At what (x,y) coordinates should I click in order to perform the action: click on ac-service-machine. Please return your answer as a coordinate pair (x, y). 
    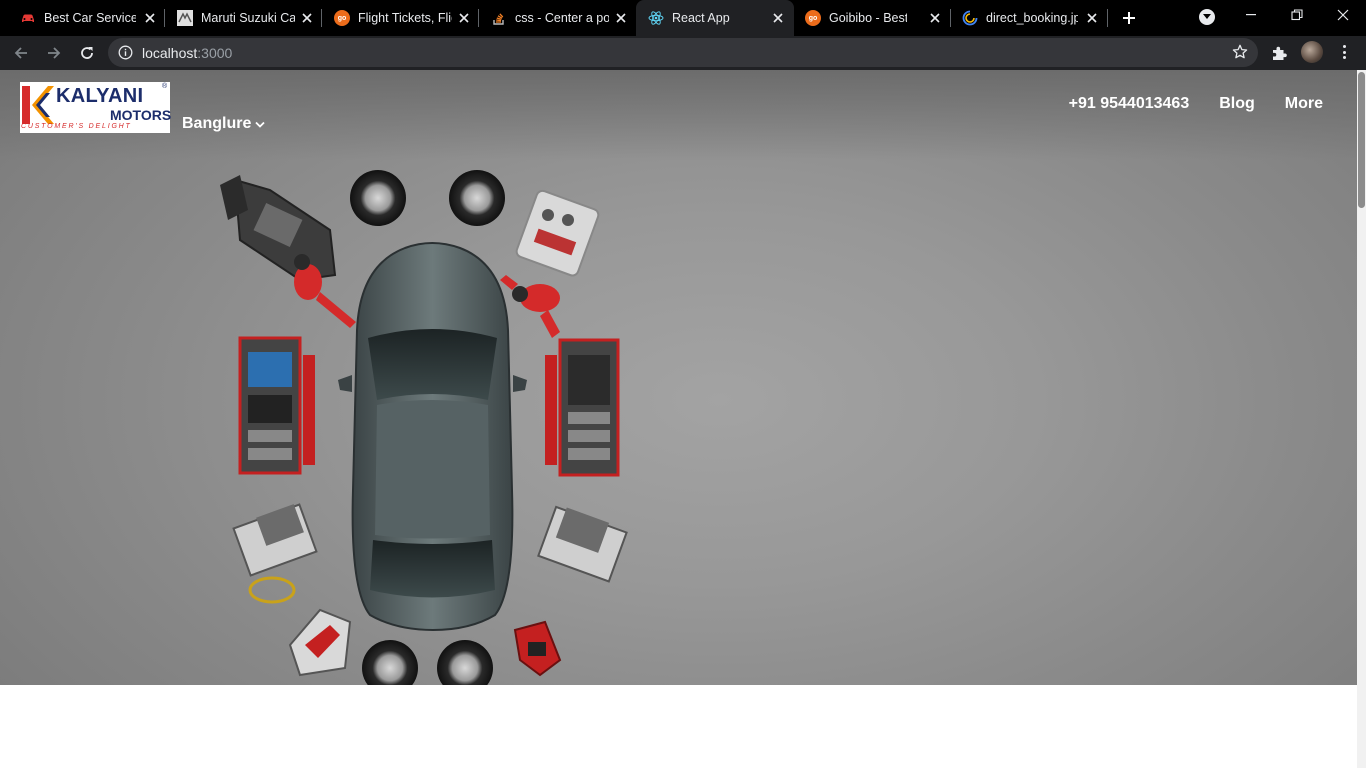
    Looking at the image, I should click on (557, 233).